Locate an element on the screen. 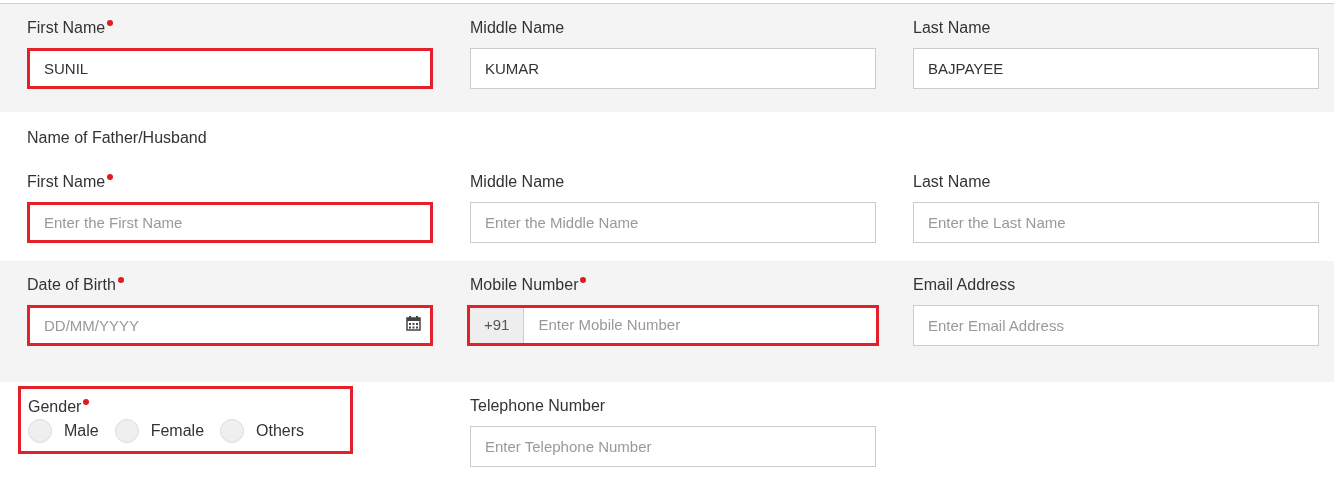 The height and width of the screenshot is (484, 1334). radio-label: Female is located at coordinates (177, 431).